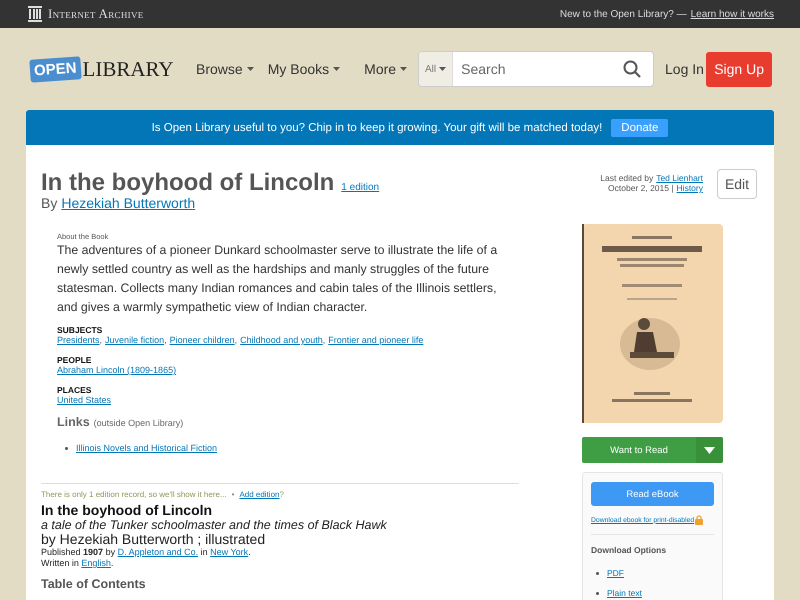  What do you see at coordinates (78, 340) in the screenshot?
I see `facet-link: Presidents` at bounding box center [78, 340].